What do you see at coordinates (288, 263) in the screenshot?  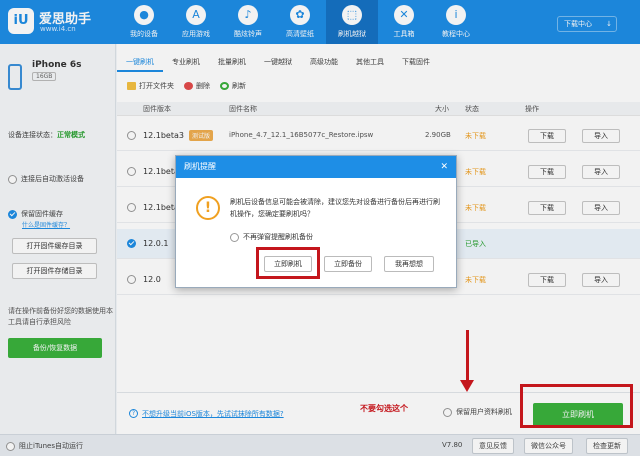 I see `annotation-box-dialog-flash` at bounding box center [288, 263].